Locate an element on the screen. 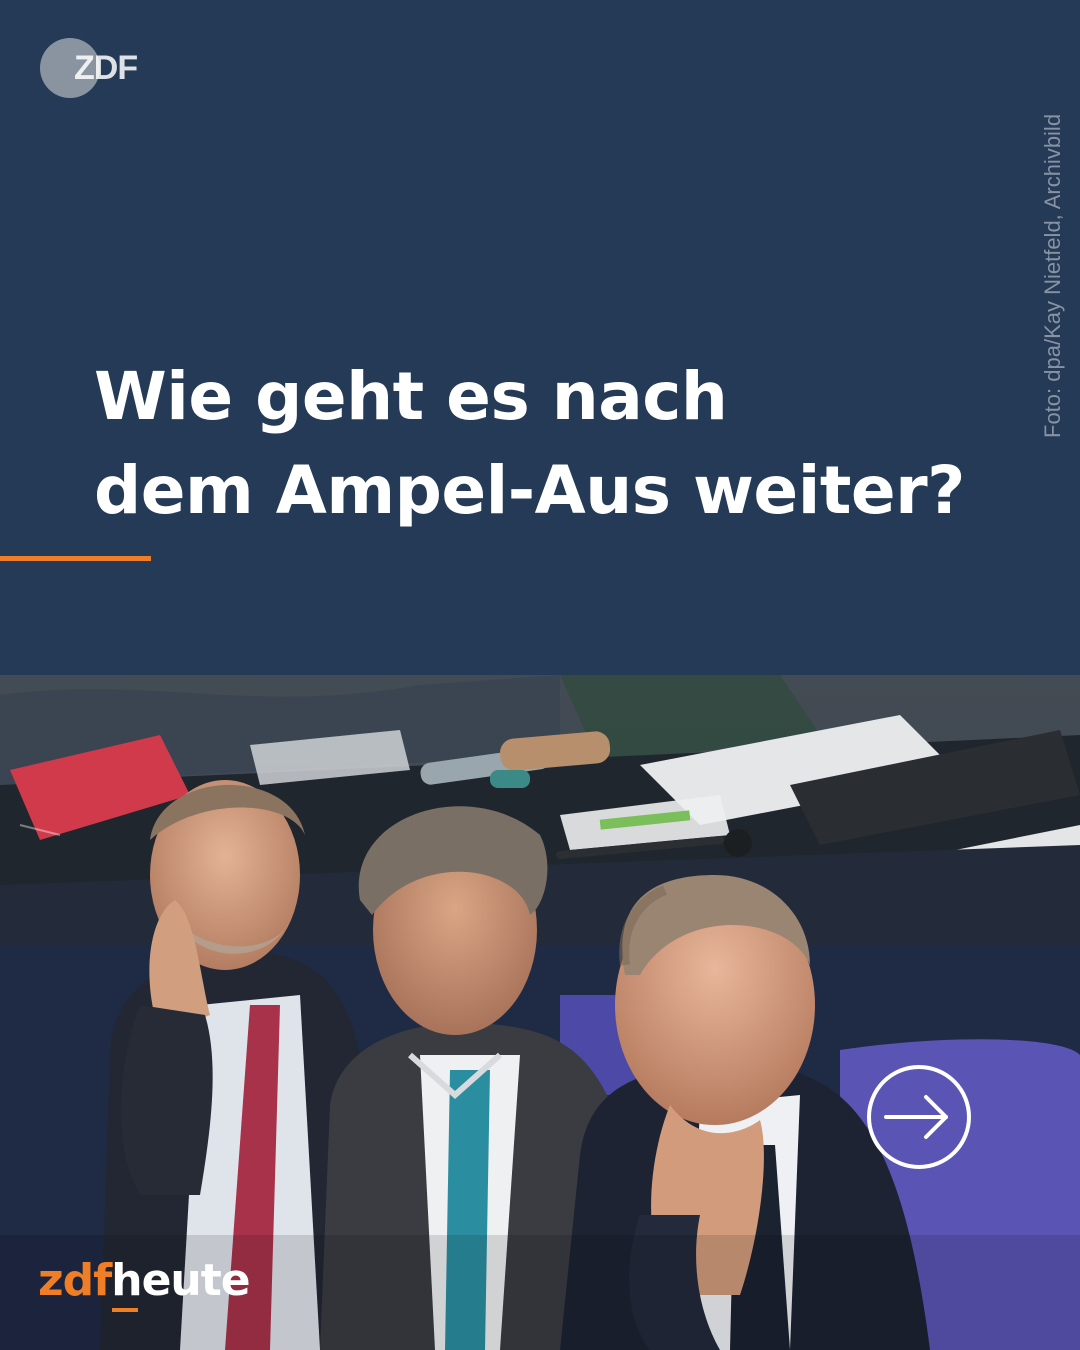  zdfheute-logo: zdfheute is located at coordinates (144, 1284).